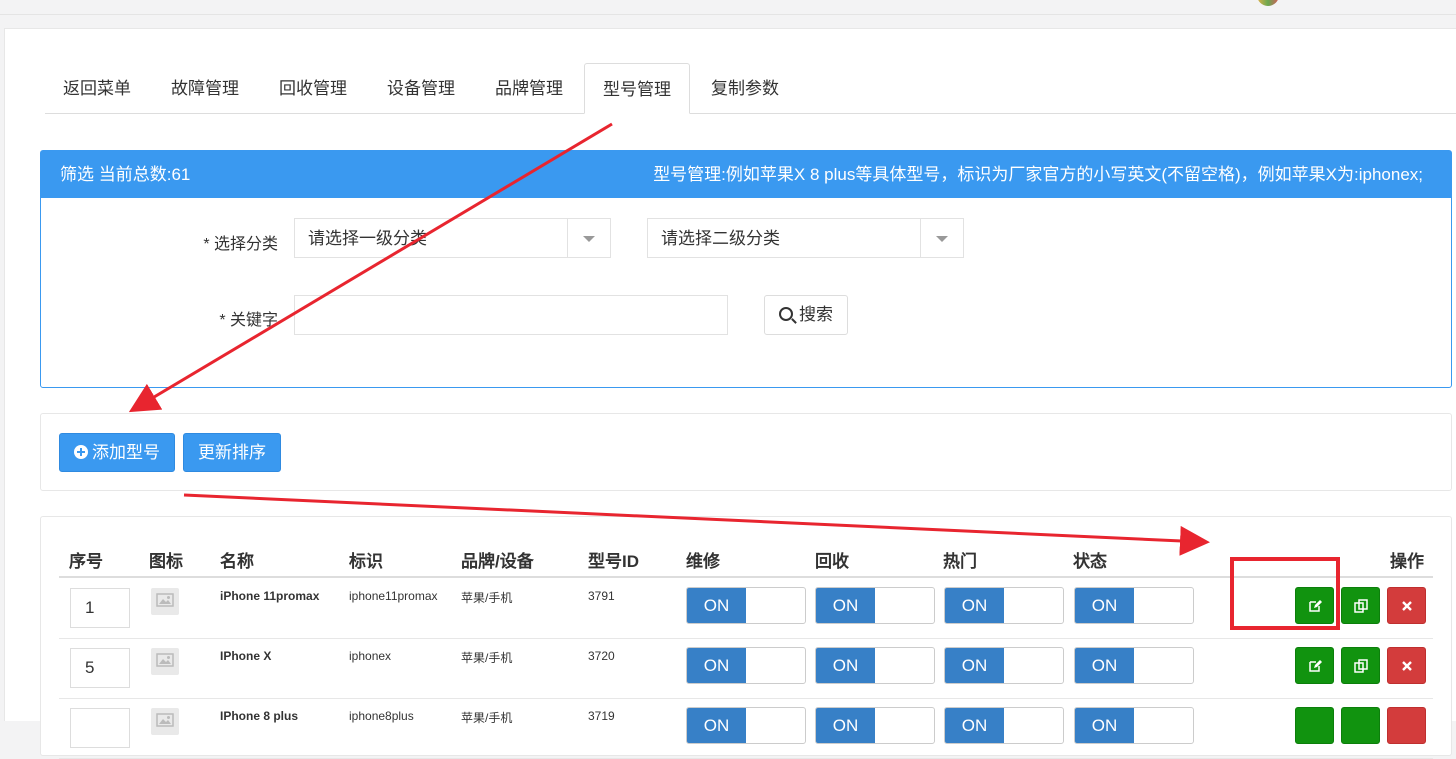  I want to click on tab-recycle-management: 回收管理, so click(313, 88).